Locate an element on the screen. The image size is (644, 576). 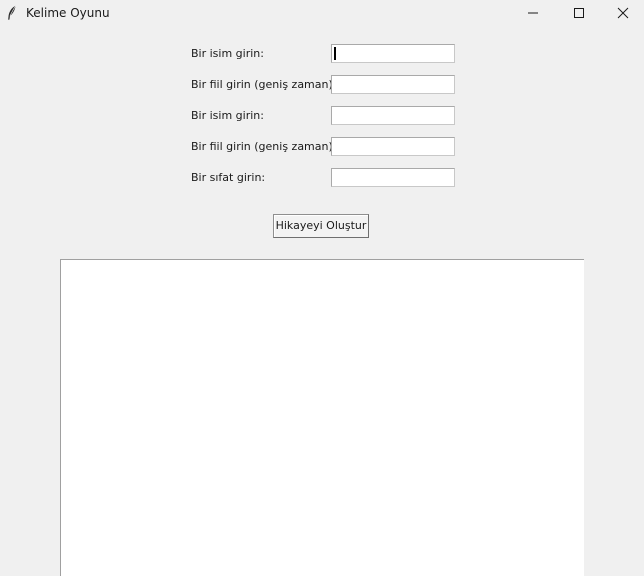
feather-icon is located at coordinates (12, 13).